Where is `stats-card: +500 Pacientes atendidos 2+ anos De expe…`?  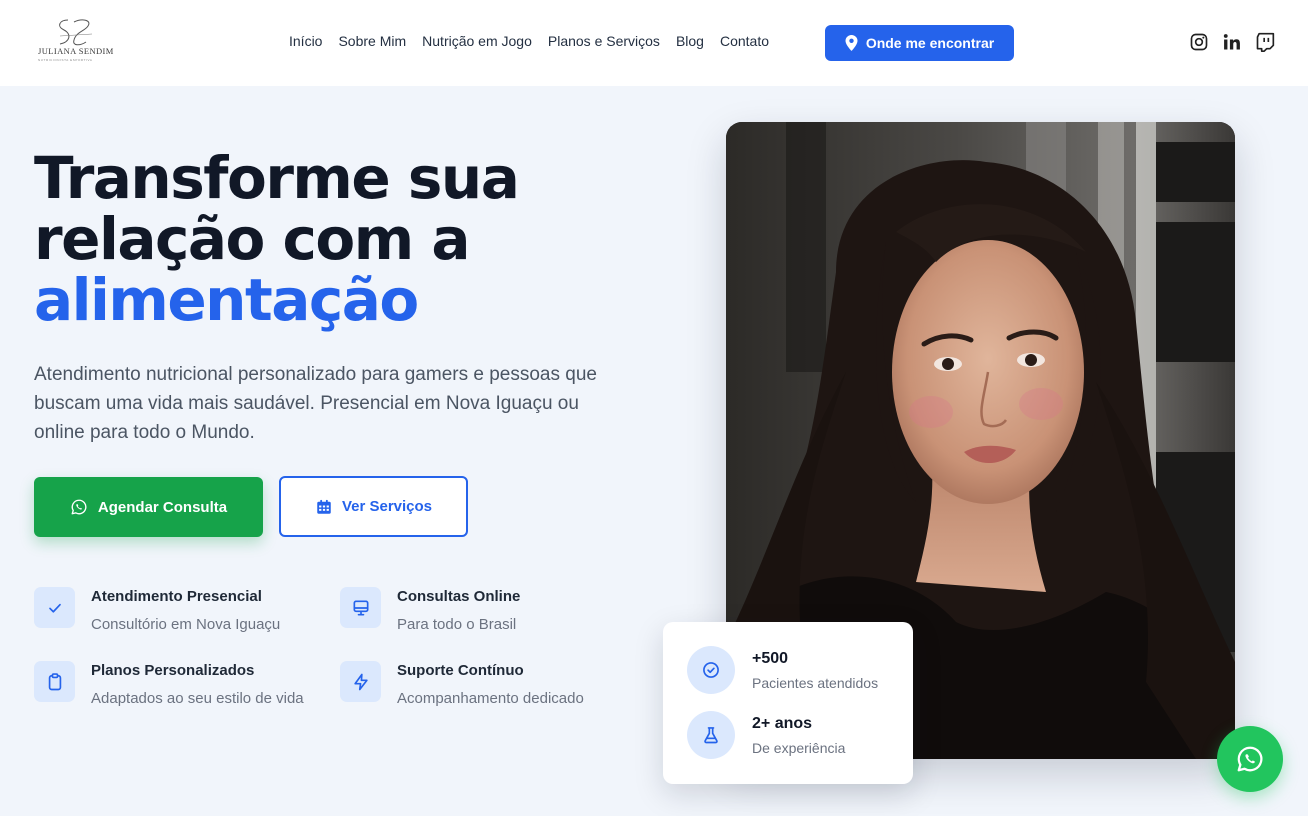 stats-card: +500 Pacientes atendidos 2+ anos De expe… is located at coordinates (788, 703).